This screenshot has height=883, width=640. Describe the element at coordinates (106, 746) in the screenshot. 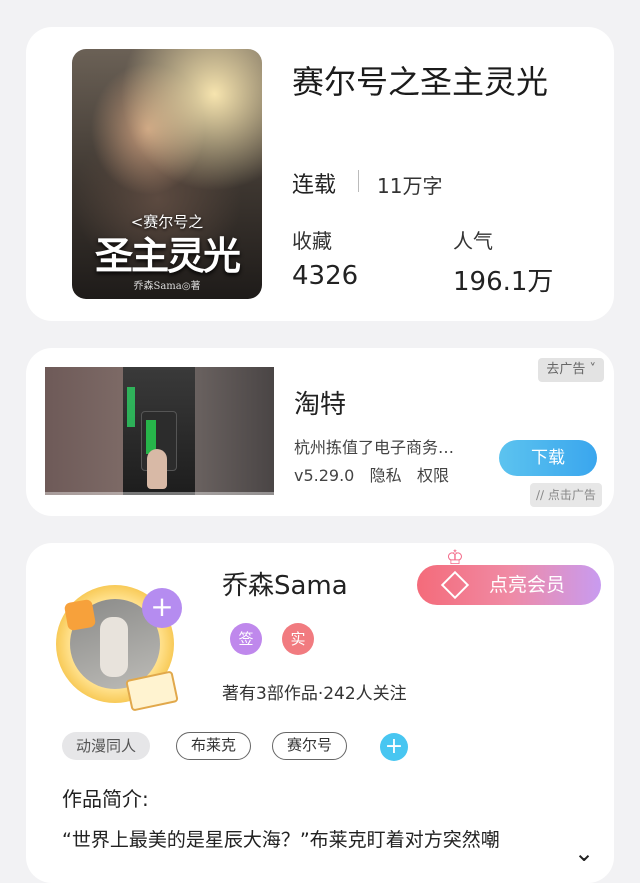

I see `tag-item: 动漫同人` at that location.